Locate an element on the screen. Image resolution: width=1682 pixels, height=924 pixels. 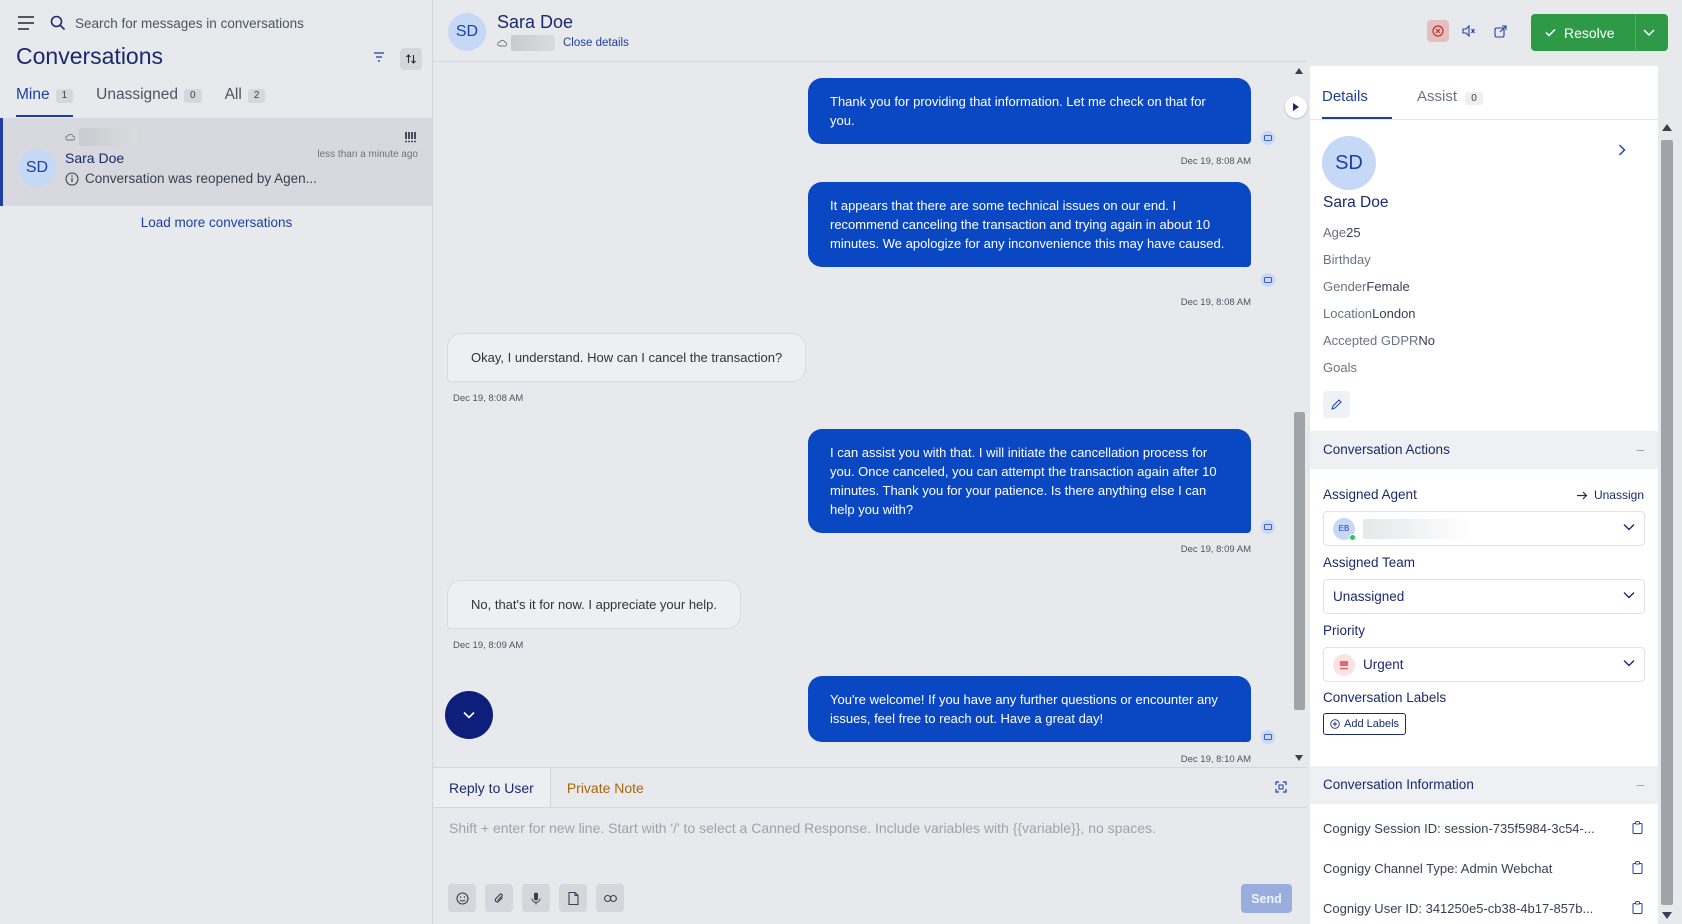
agent-initials: EB is located at coordinates (1344, 528).